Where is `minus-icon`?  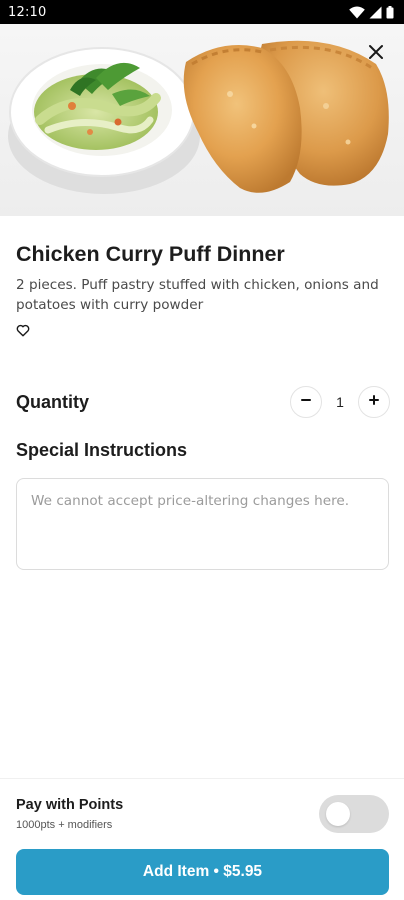
minus-icon is located at coordinates (306, 402).